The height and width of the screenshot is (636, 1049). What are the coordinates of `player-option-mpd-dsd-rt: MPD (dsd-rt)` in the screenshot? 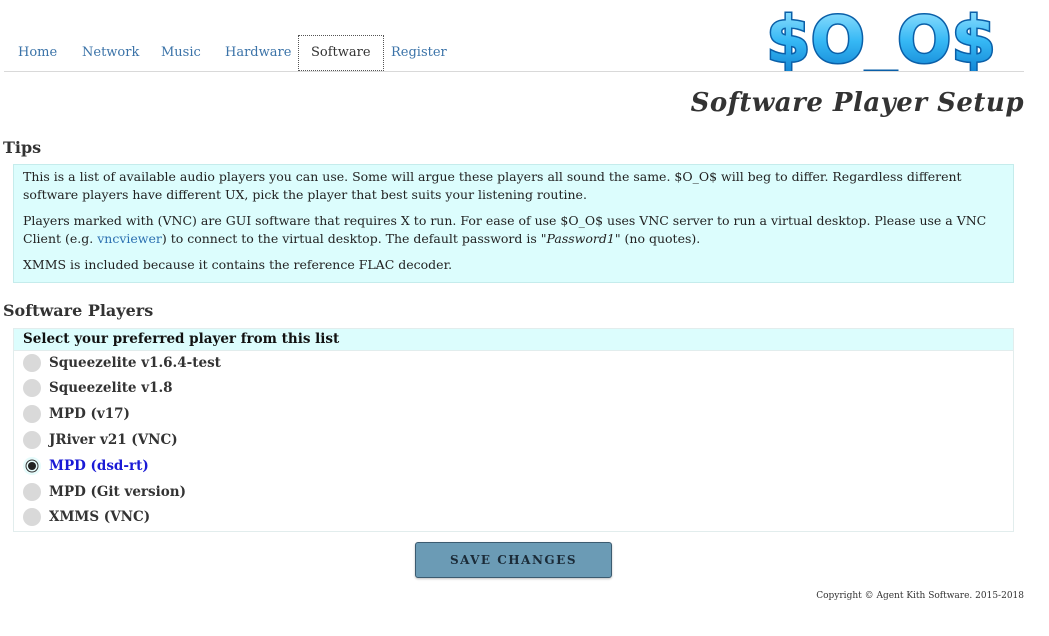 It's located at (86, 466).